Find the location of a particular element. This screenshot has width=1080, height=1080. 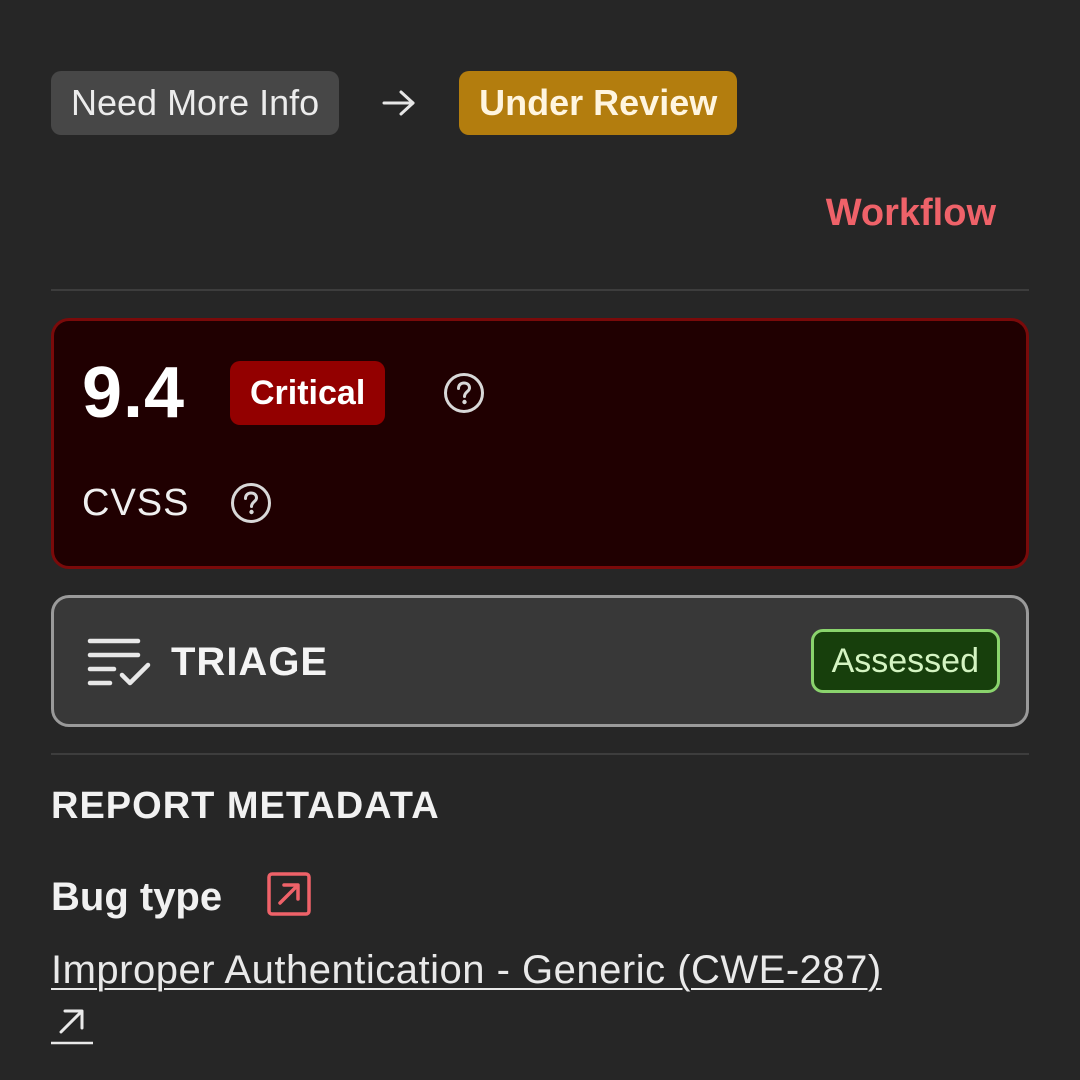

cvss-label: CVSS is located at coordinates (136, 503).